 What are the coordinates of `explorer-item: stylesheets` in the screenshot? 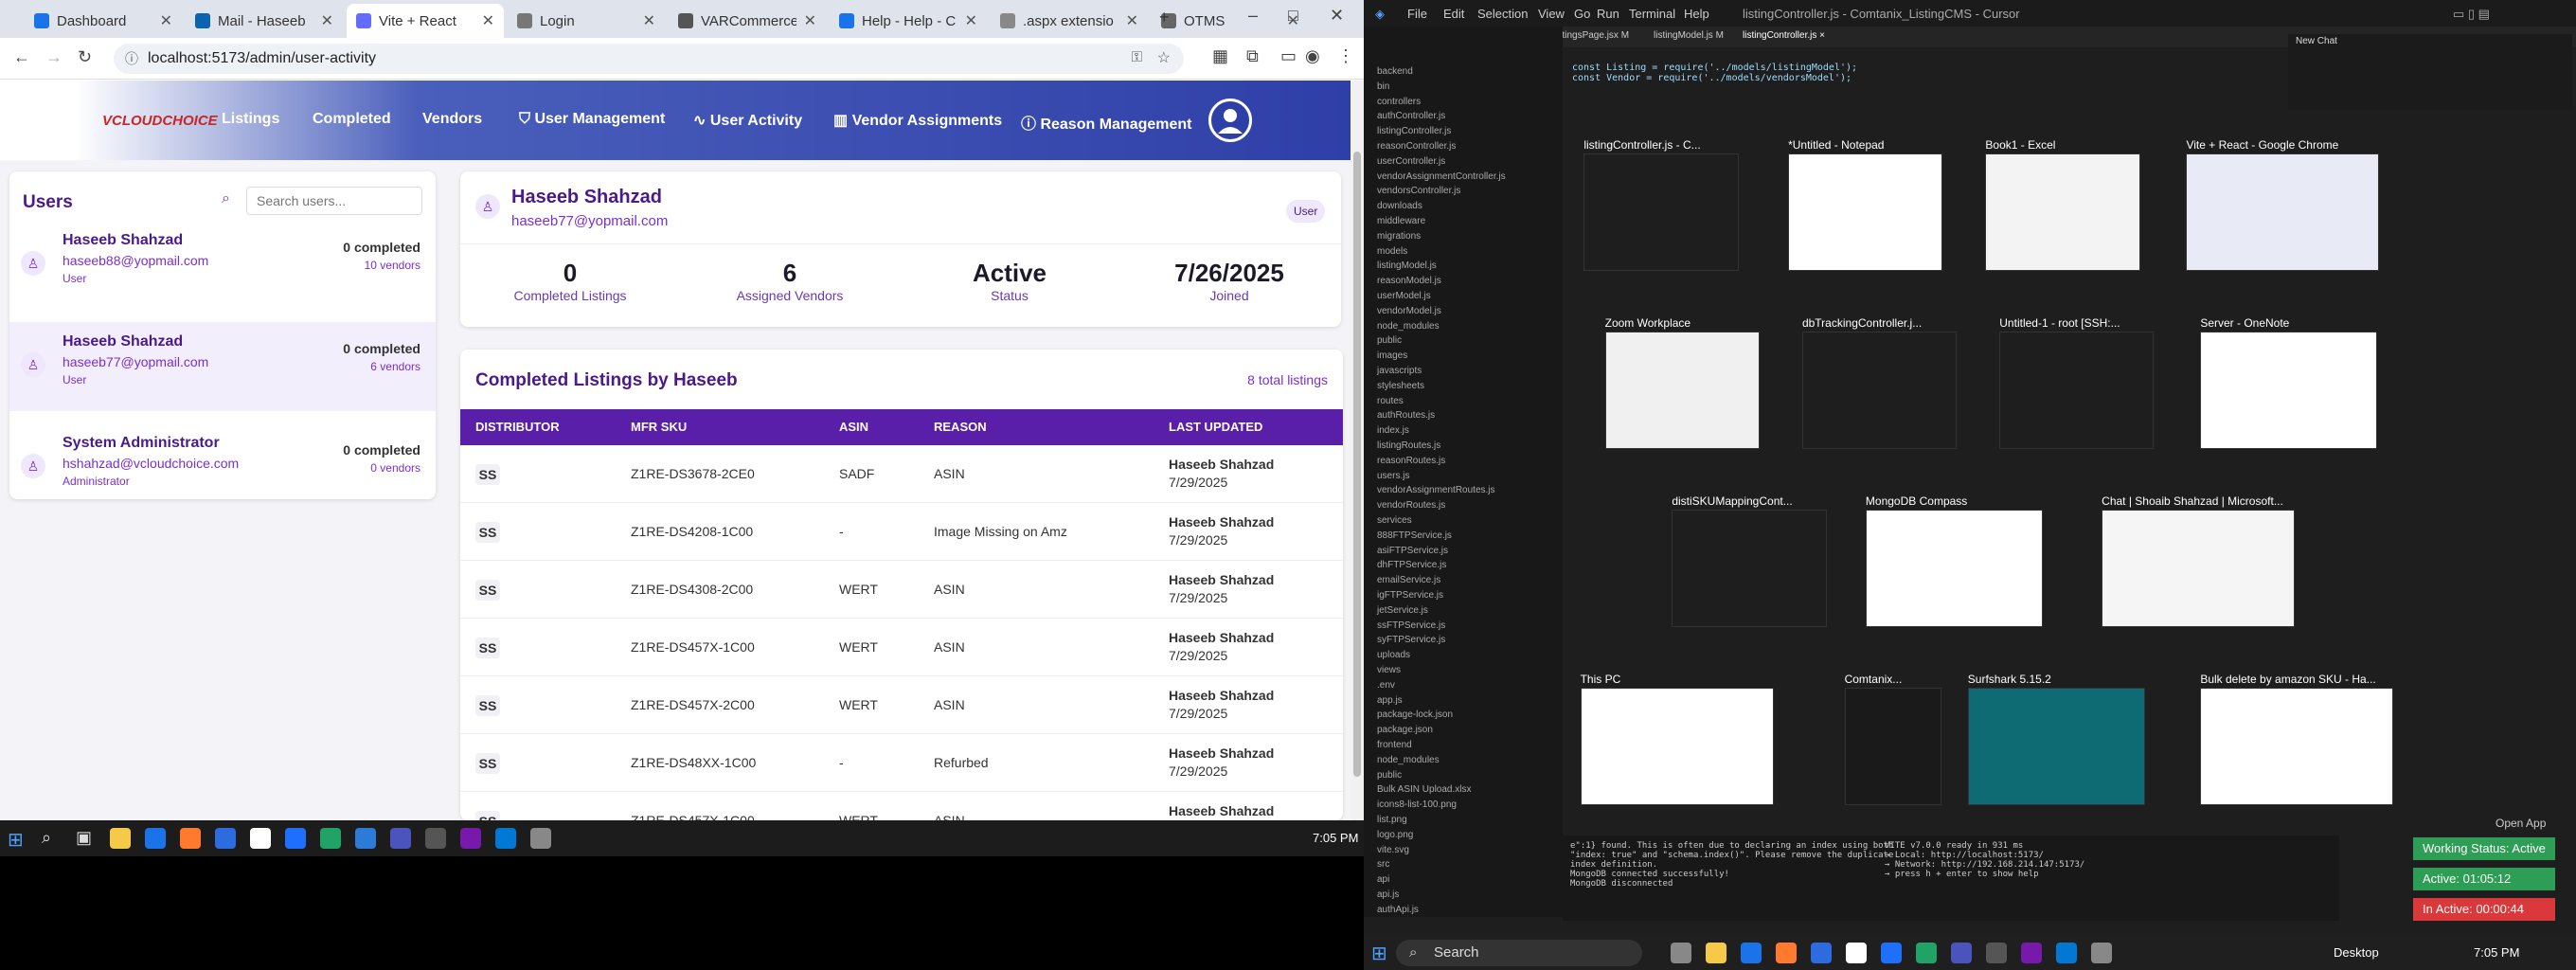 It's located at (1400, 386).